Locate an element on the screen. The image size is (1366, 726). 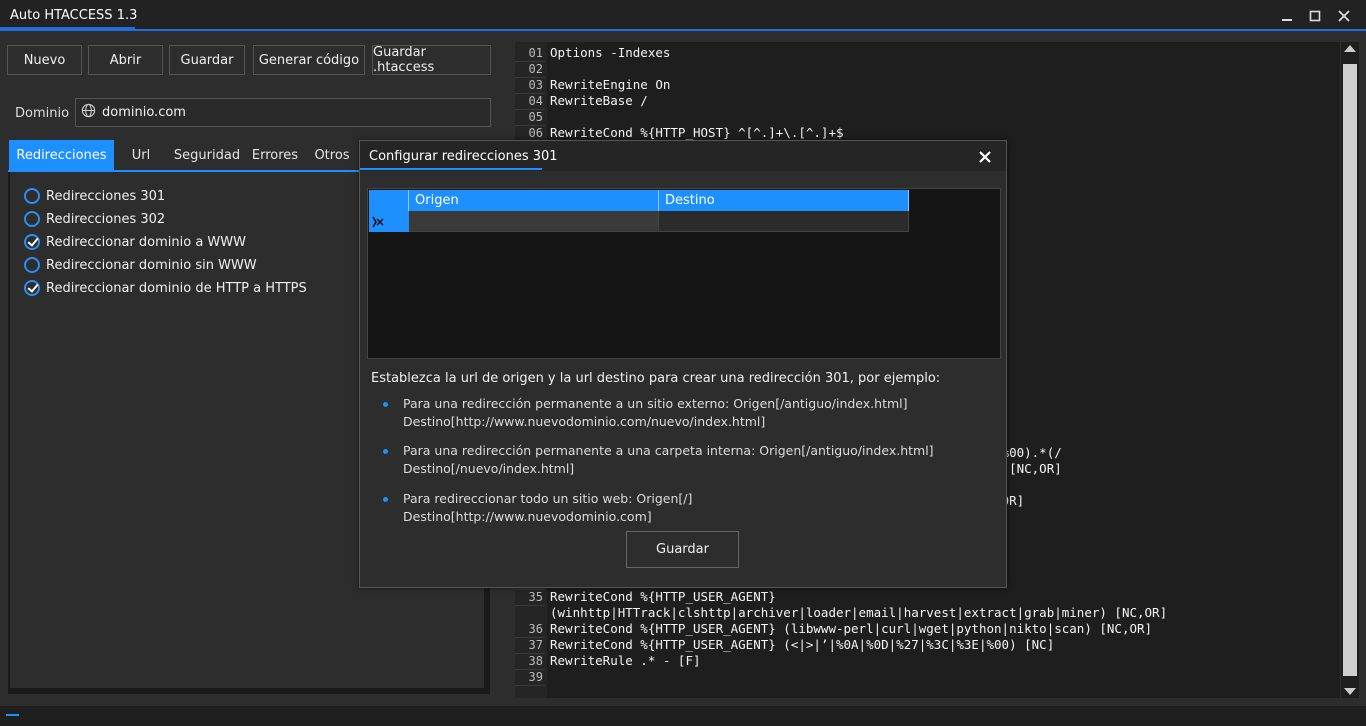
line-number: 37 is located at coordinates (530, 645).